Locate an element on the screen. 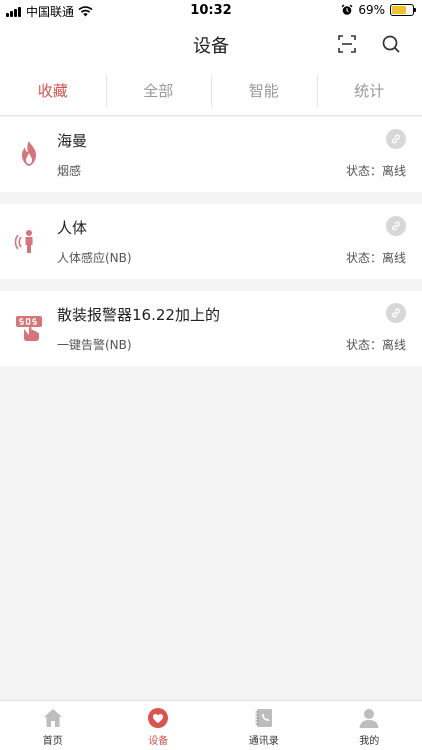  device-name: 散装报警器16.22加上的 is located at coordinates (138, 315).